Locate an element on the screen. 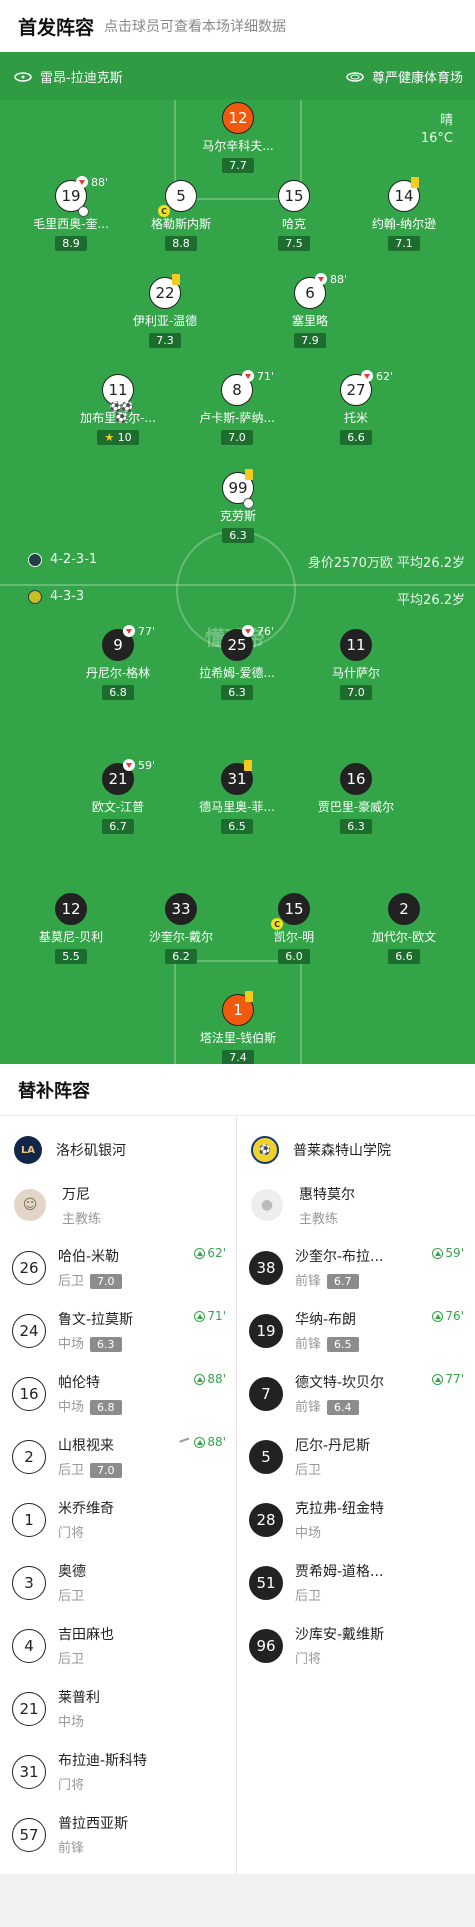 Image resolution: width=475 pixels, height=1927 pixels. sub-player-number: 19 is located at coordinates (266, 1330).